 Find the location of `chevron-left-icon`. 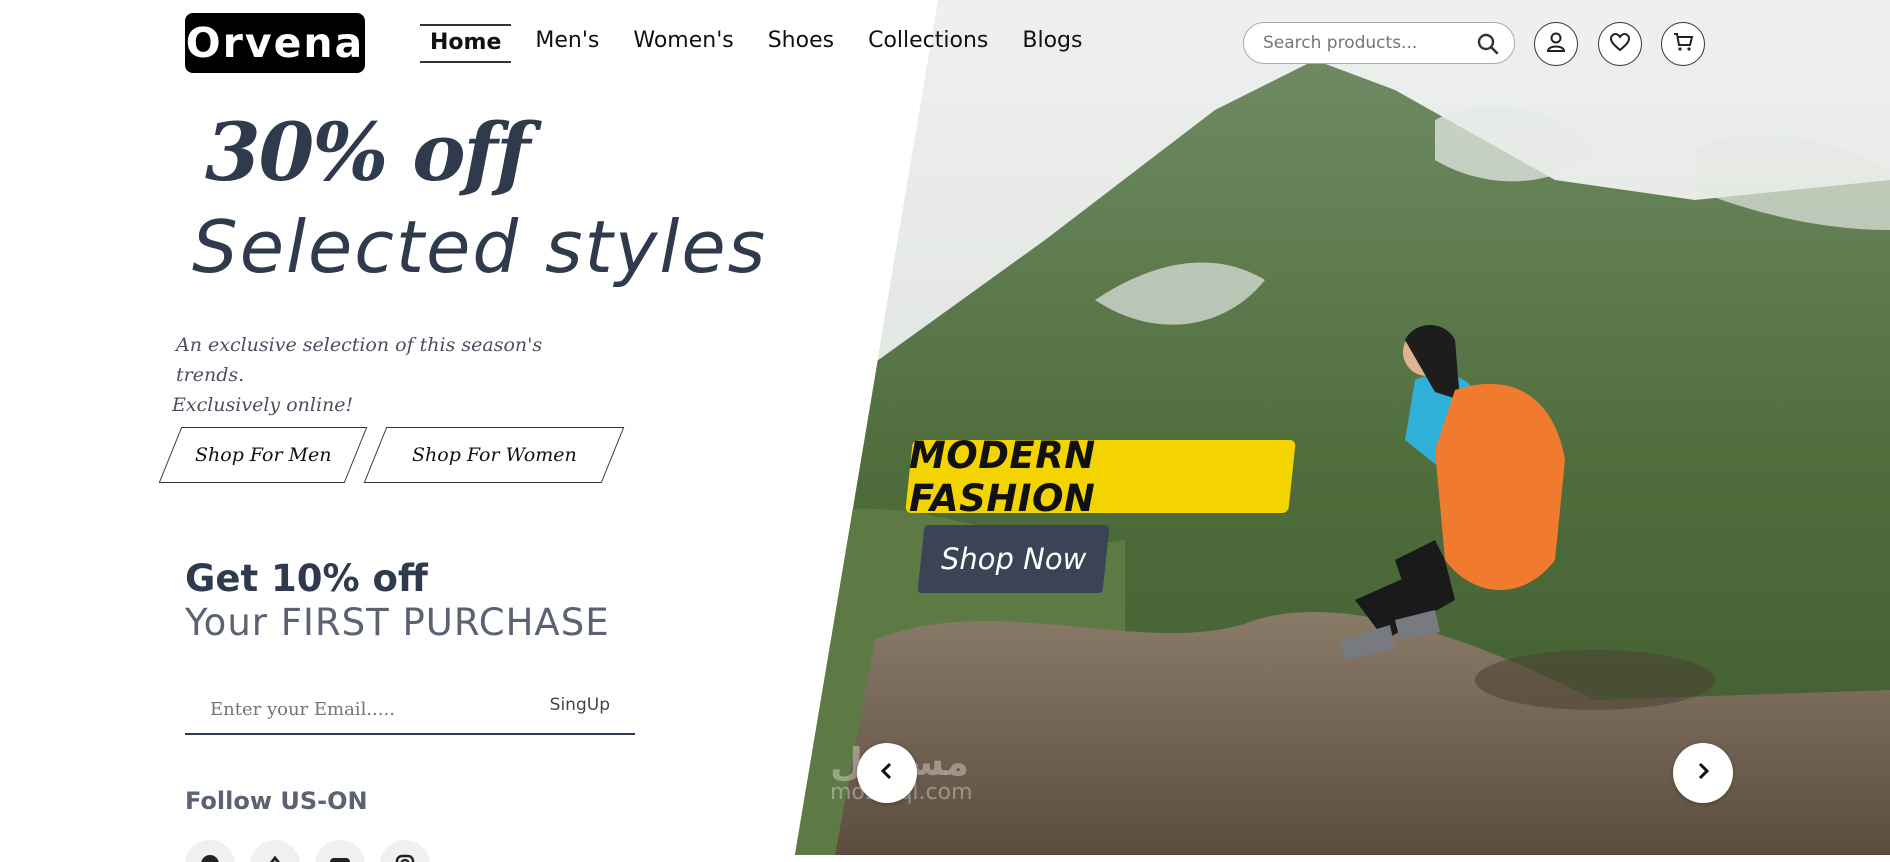

chevron-left-icon is located at coordinates (887, 773).